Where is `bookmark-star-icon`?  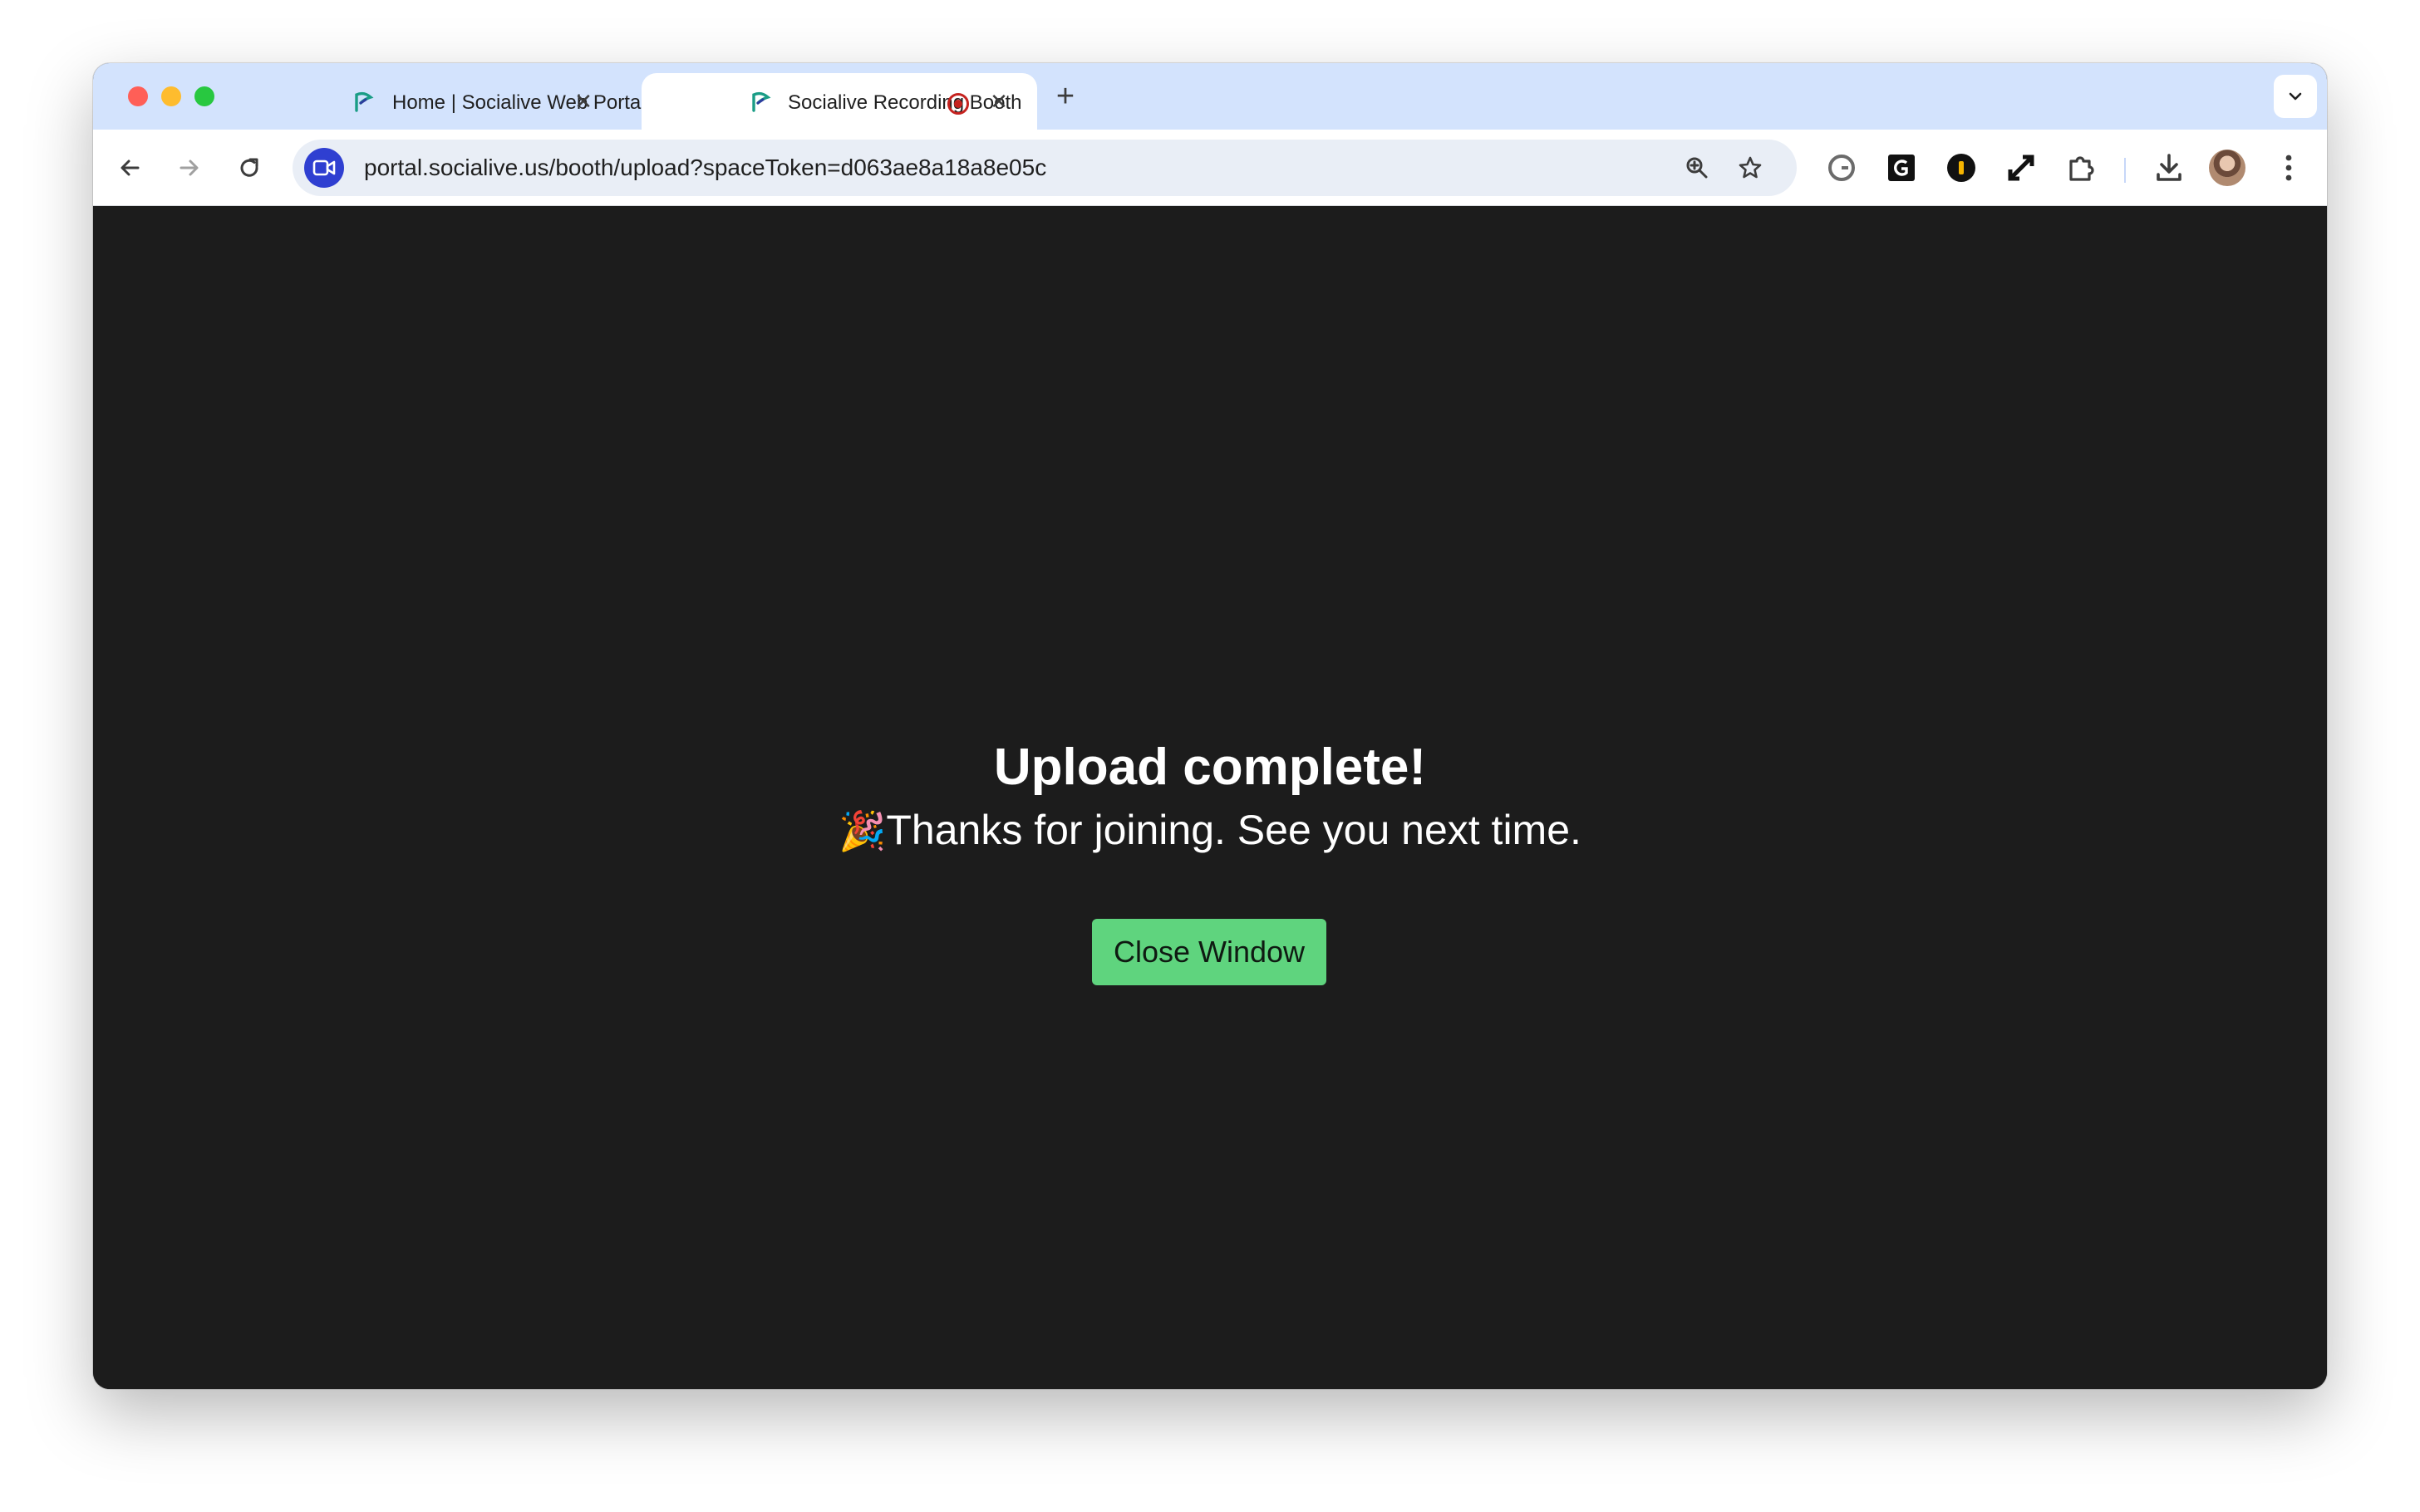
bookmark-star-icon is located at coordinates (1750, 168).